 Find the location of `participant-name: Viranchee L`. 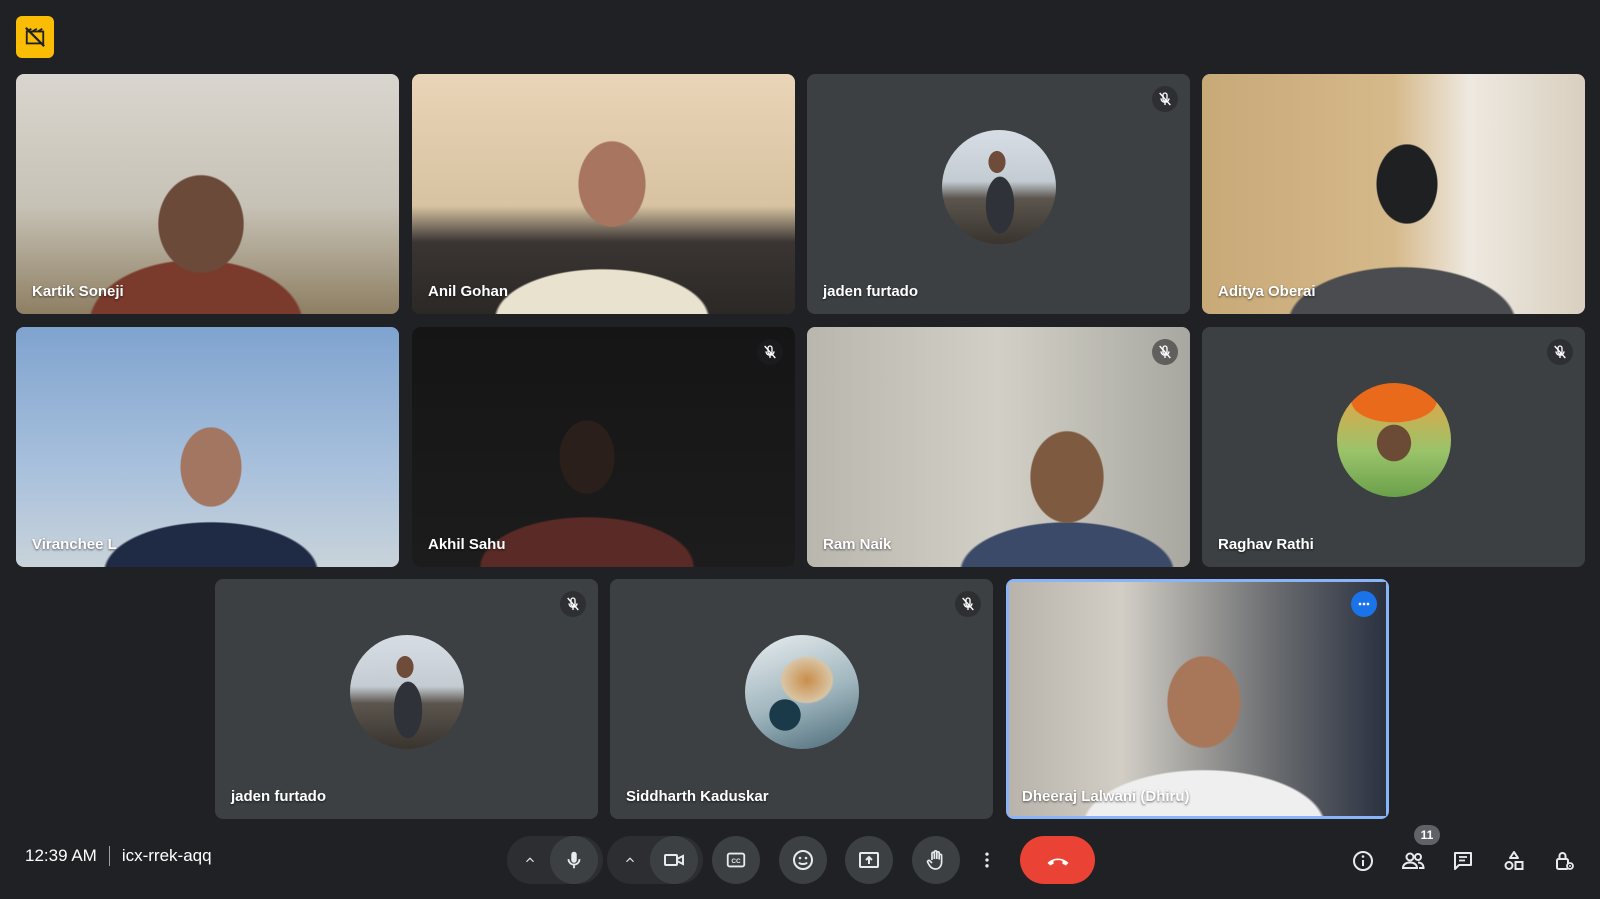

participant-name: Viranchee L is located at coordinates (74, 544).